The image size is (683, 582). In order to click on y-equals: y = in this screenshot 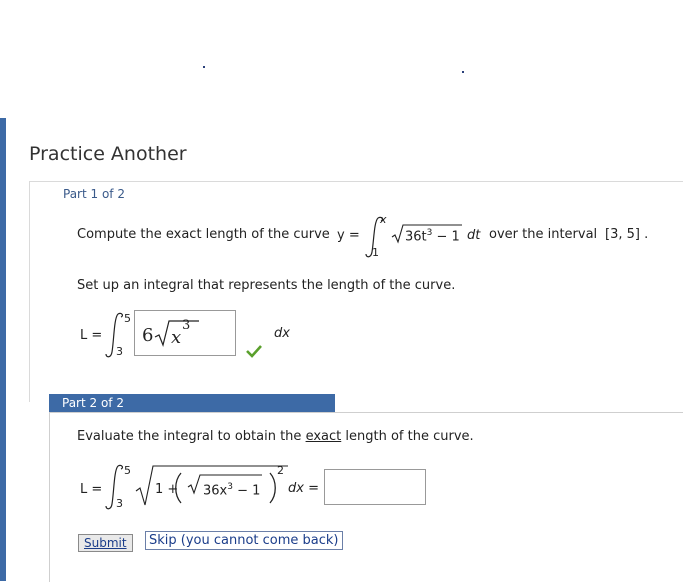, I will do `click(348, 235)`.